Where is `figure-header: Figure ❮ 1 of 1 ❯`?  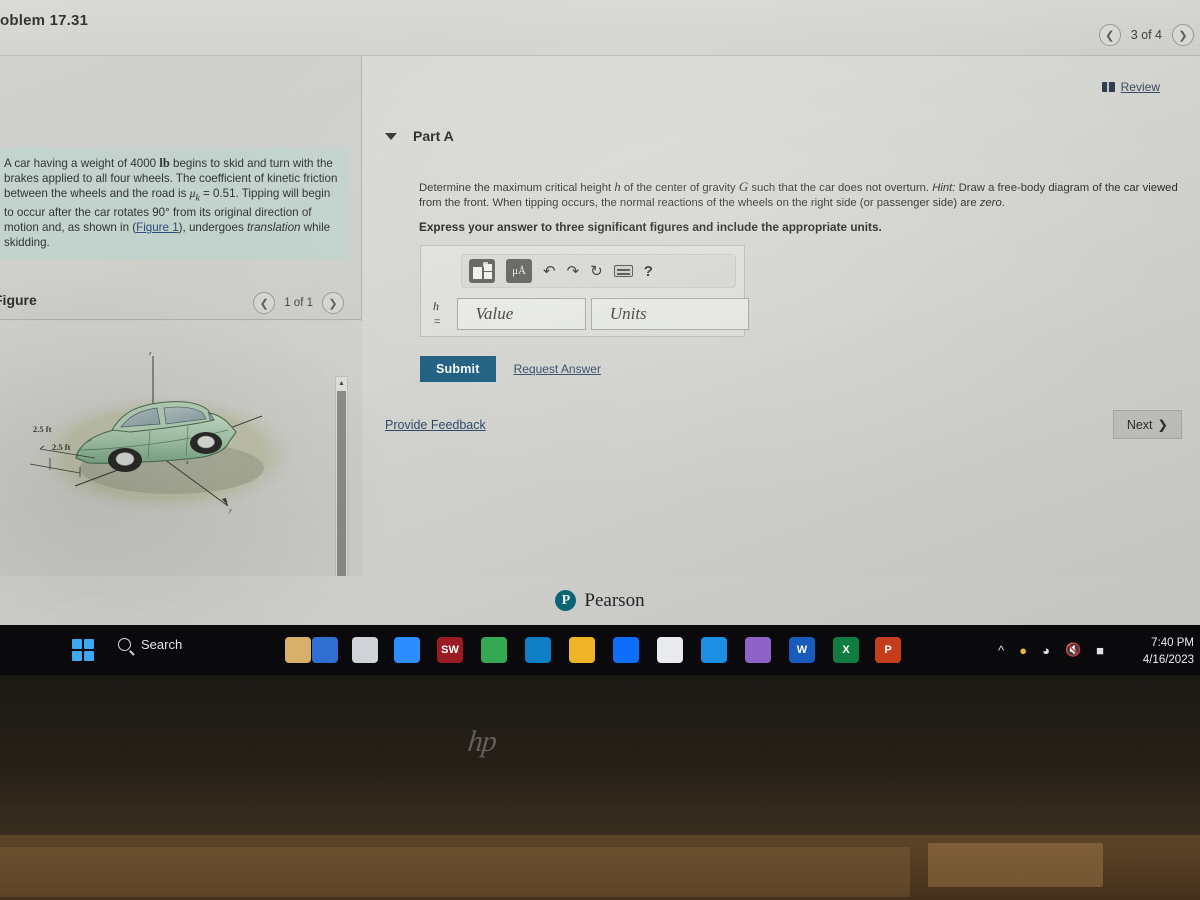 figure-header: Figure ❮ 1 of 1 ❯ is located at coordinates (181, 302).